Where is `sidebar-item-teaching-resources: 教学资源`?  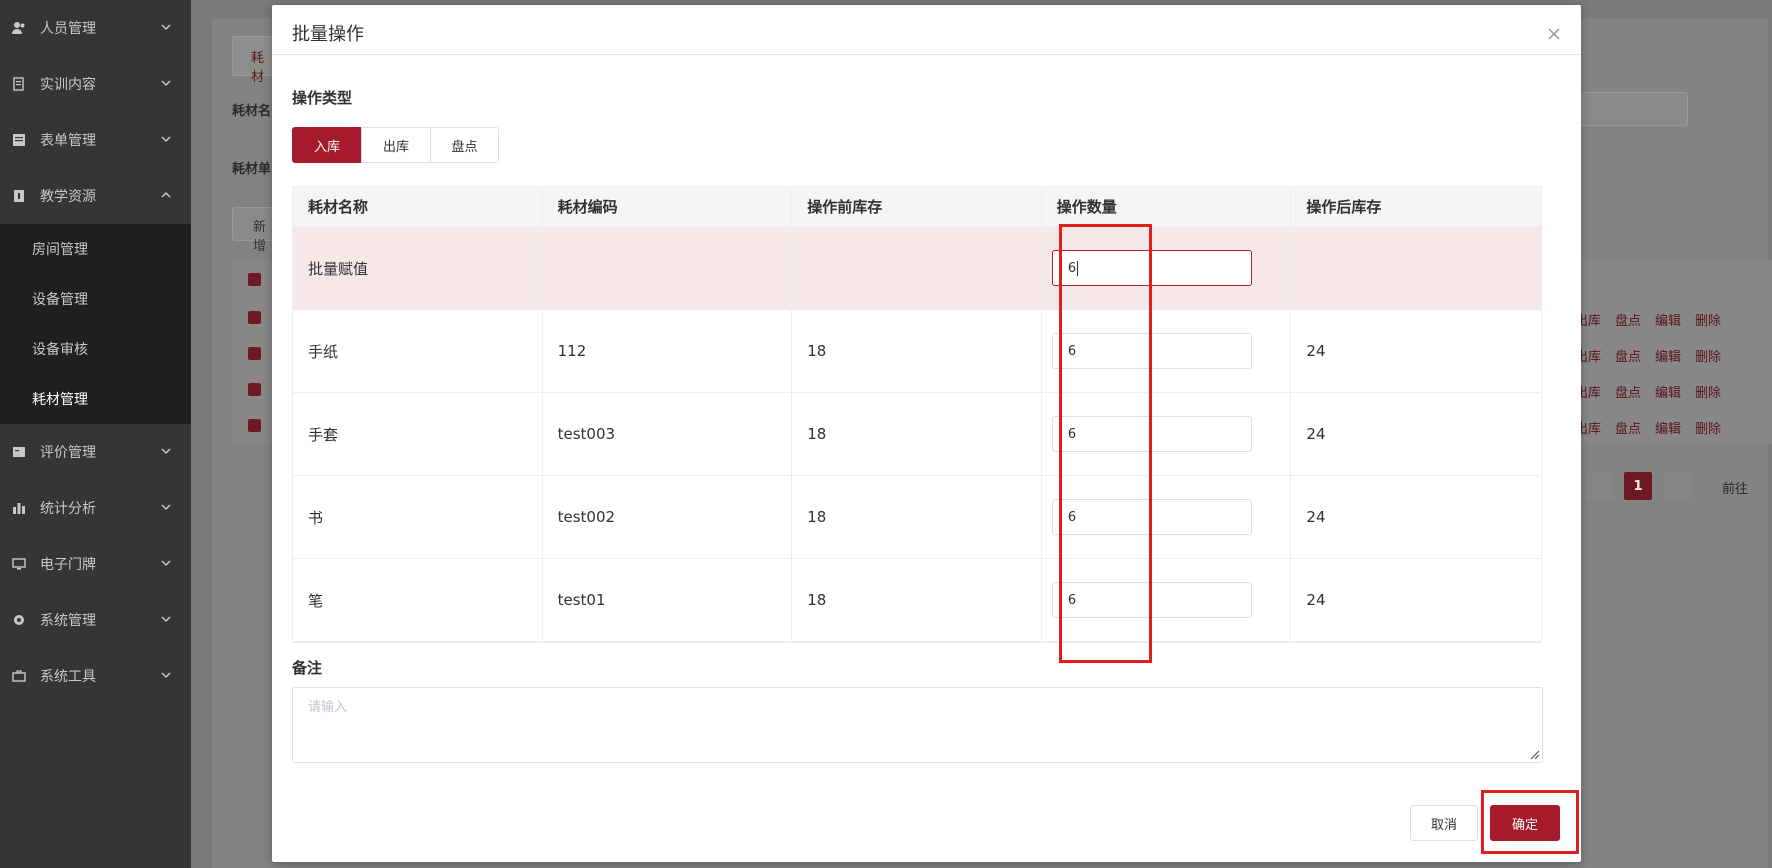 sidebar-item-teaching-resources: 教学资源 is located at coordinates (95, 196).